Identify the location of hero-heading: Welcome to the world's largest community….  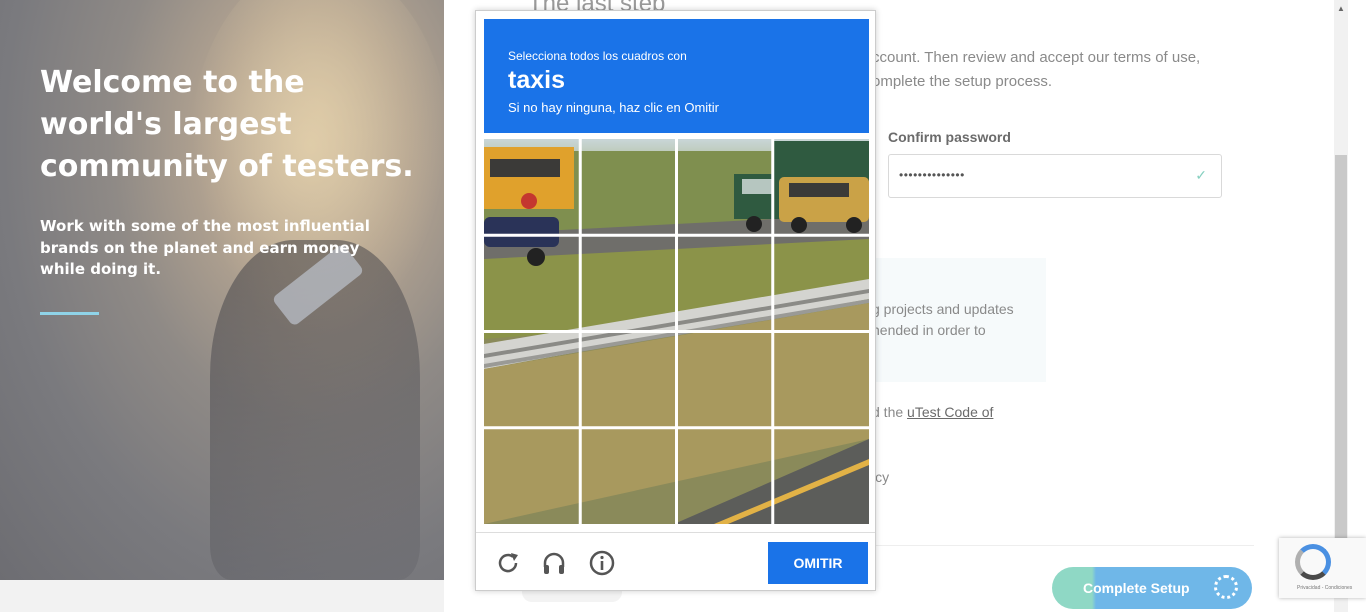
(227, 124).